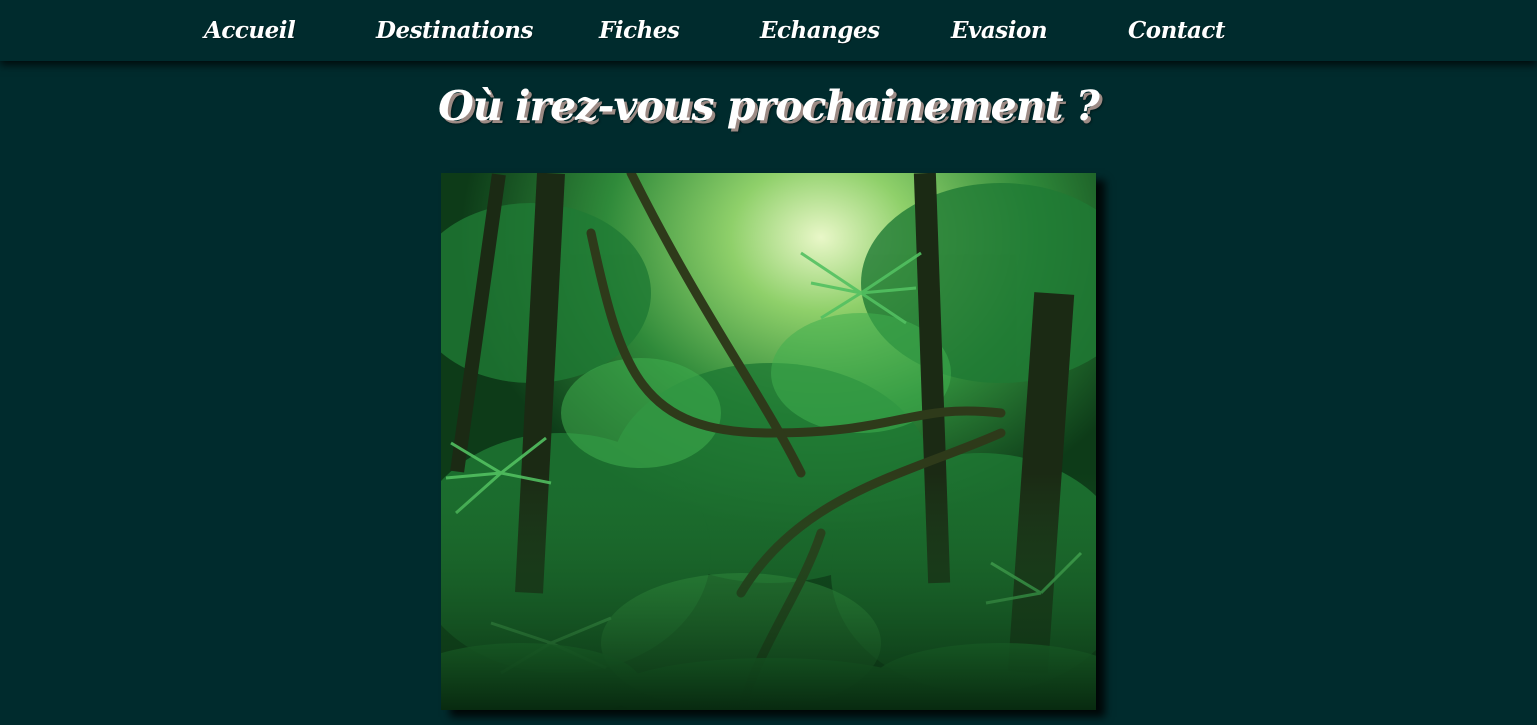 Image resolution: width=1537 pixels, height=725 pixels. Describe the element at coordinates (639, 31) in the screenshot. I see `nav-link-fiches: Fiches` at that location.